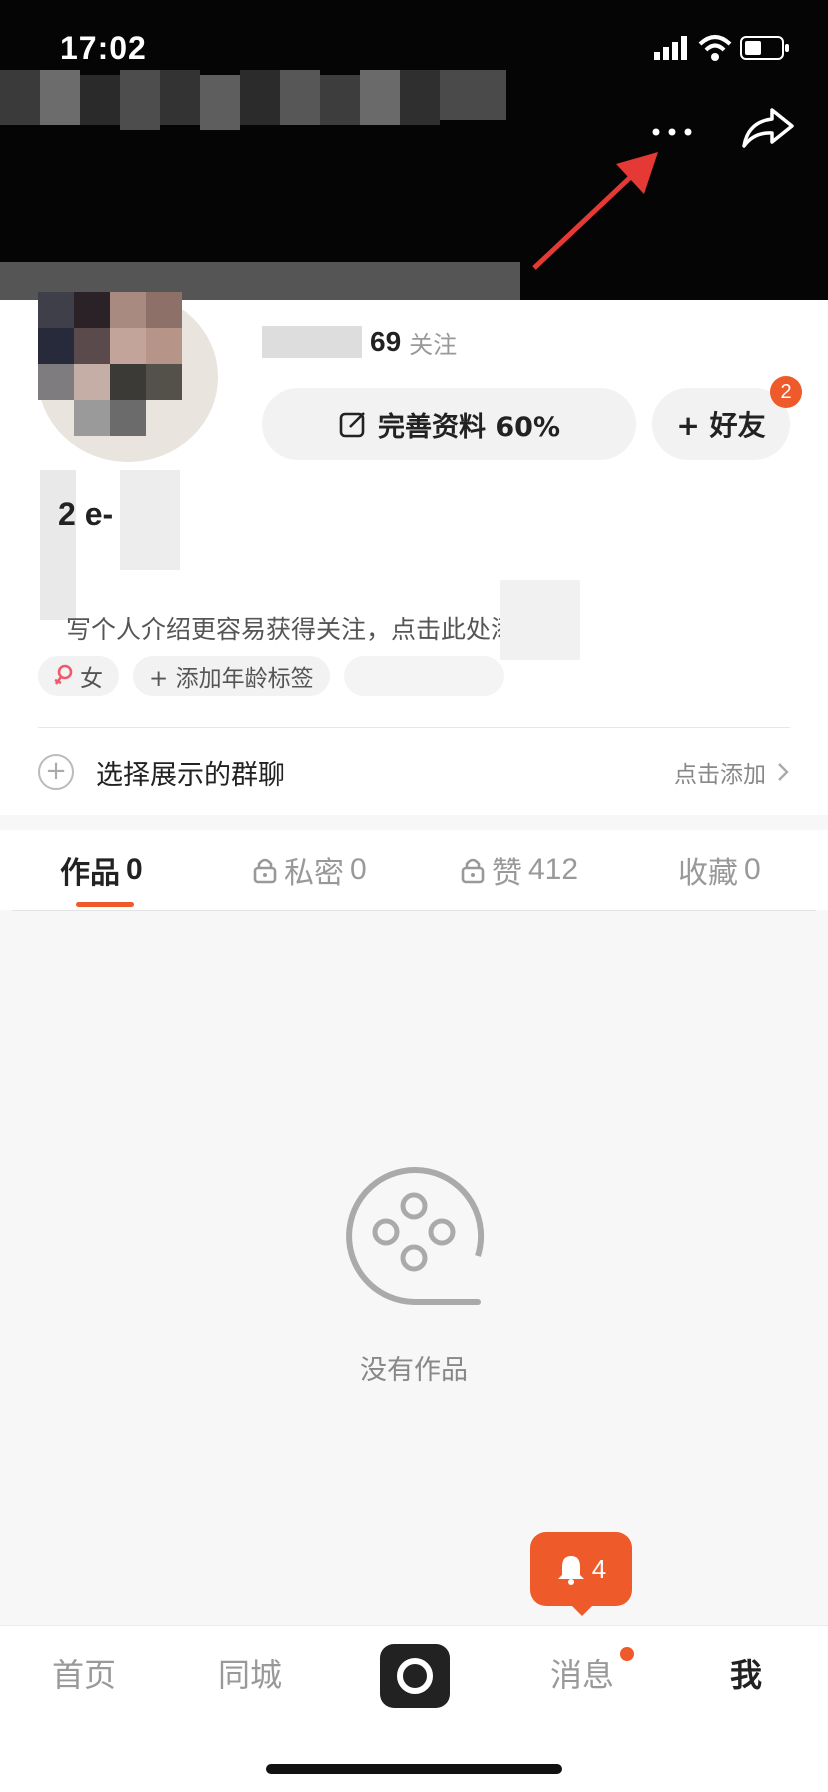 The image size is (828, 1792). Describe the element at coordinates (103, 48) in the screenshot. I see `status-time: 17:02` at that location.